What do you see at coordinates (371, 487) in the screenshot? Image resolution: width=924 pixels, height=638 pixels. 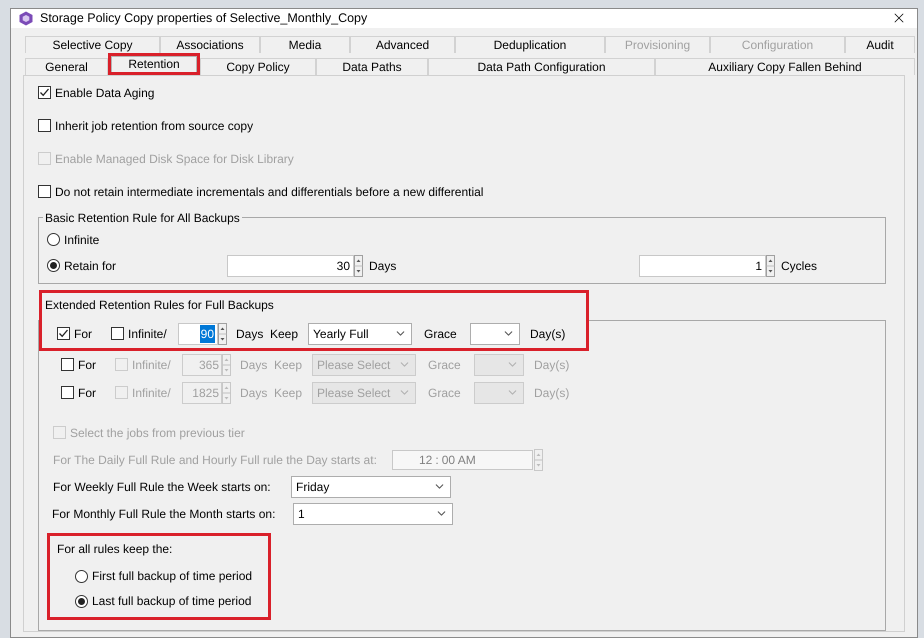 I see `week-start-dropdown: Friday` at bounding box center [371, 487].